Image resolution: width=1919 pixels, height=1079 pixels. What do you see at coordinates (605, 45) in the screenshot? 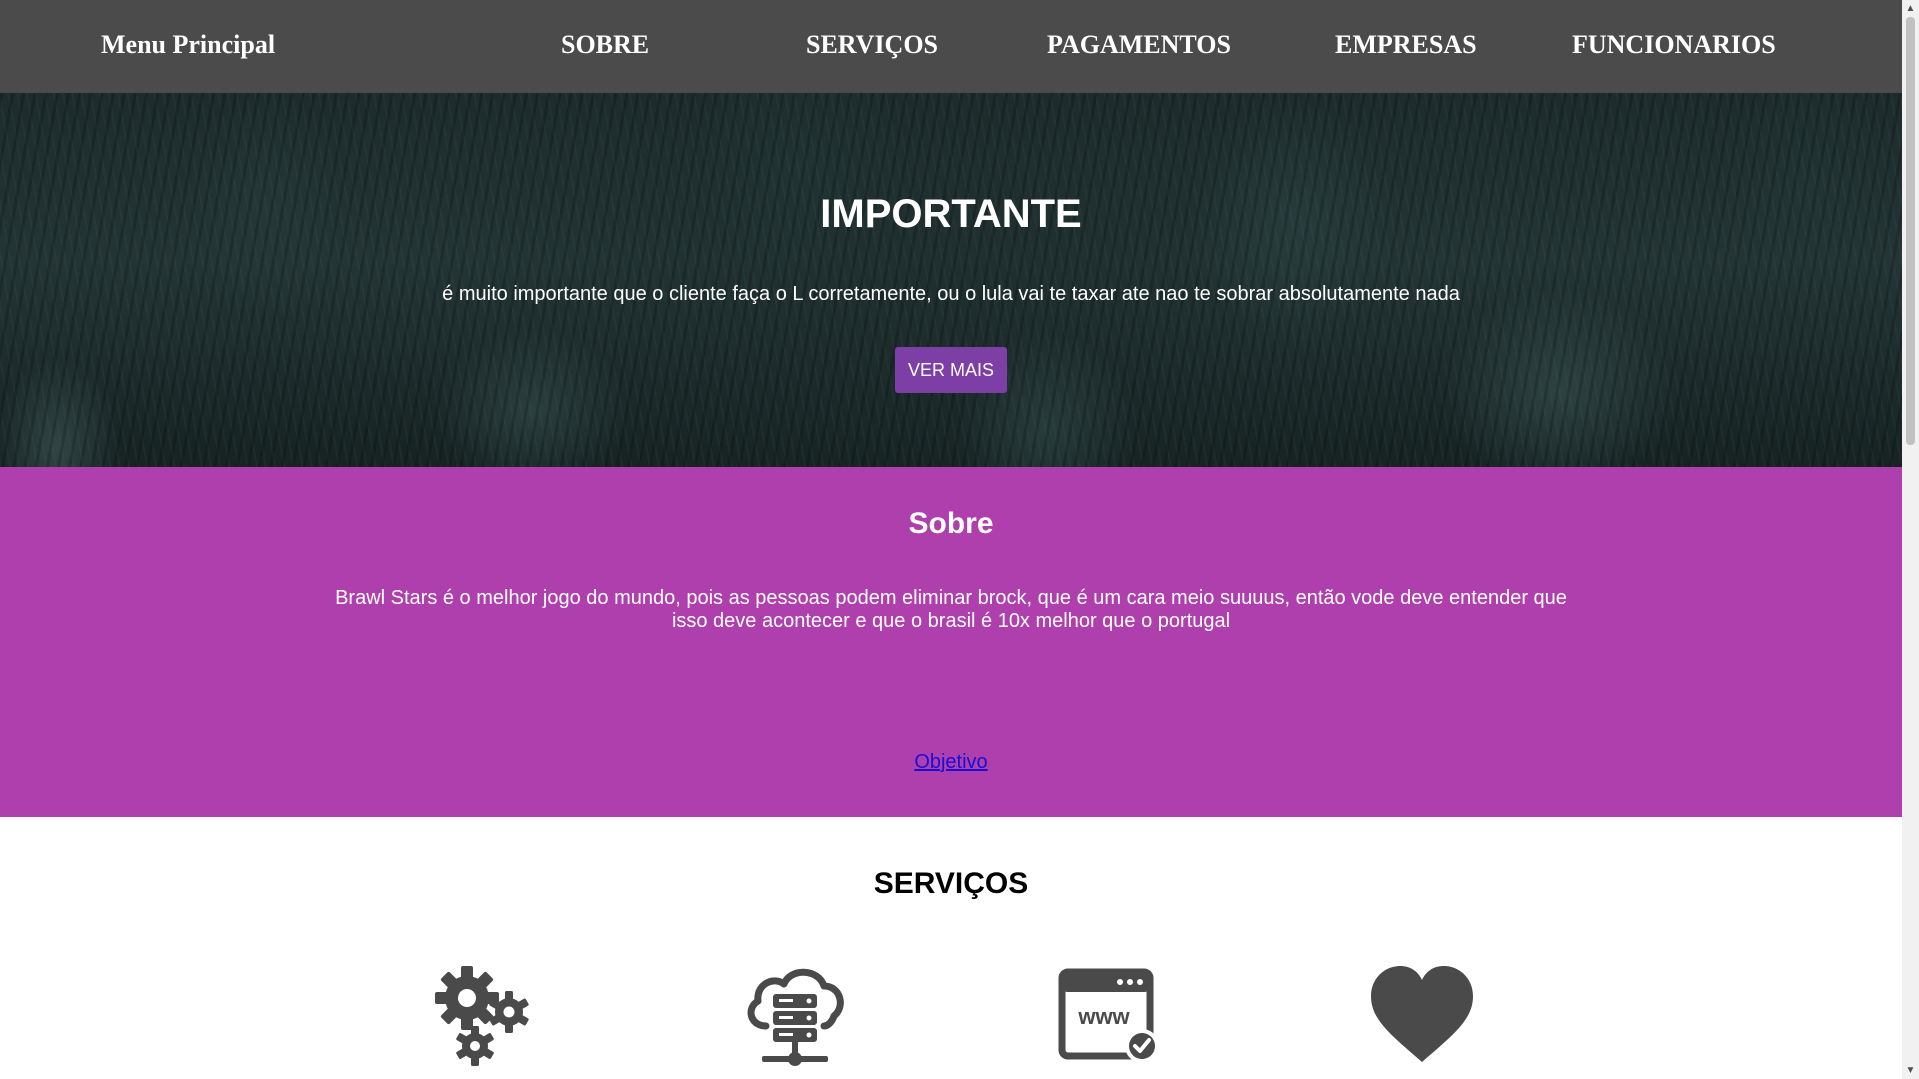
I see `nav-link-sobre: SOBRE` at bounding box center [605, 45].